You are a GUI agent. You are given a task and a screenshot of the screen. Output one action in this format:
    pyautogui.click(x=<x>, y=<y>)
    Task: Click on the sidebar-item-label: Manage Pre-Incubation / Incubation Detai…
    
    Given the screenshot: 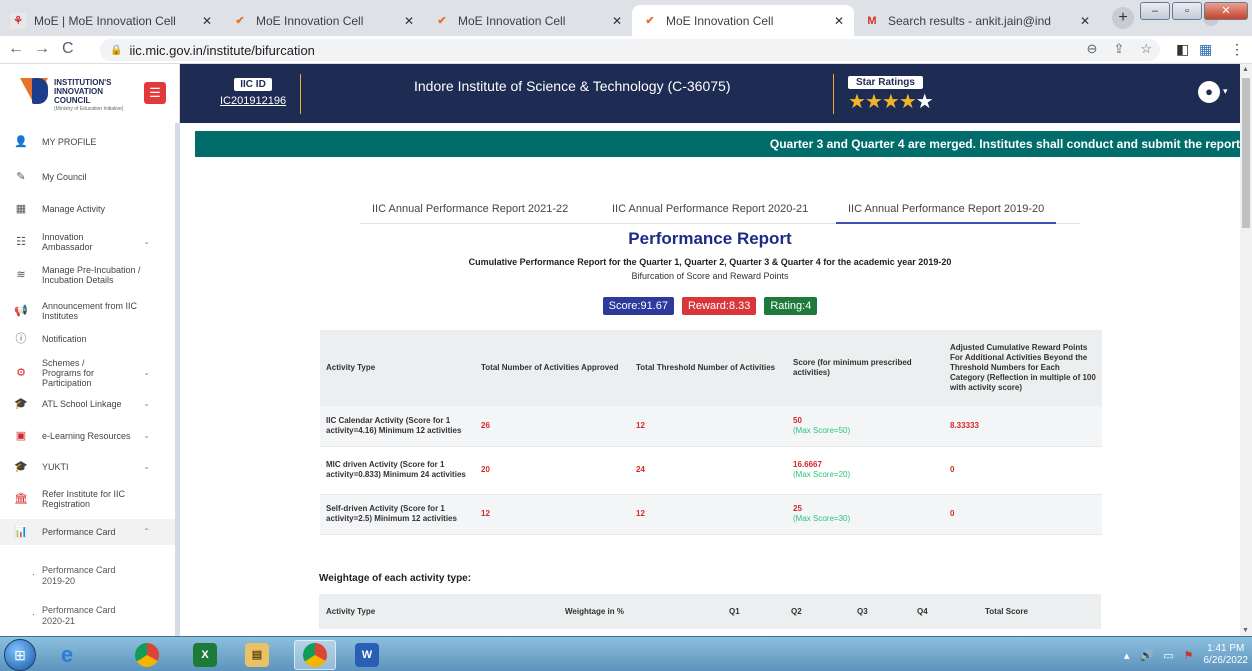 What is the action you would take?
    pyautogui.click(x=91, y=275)
    